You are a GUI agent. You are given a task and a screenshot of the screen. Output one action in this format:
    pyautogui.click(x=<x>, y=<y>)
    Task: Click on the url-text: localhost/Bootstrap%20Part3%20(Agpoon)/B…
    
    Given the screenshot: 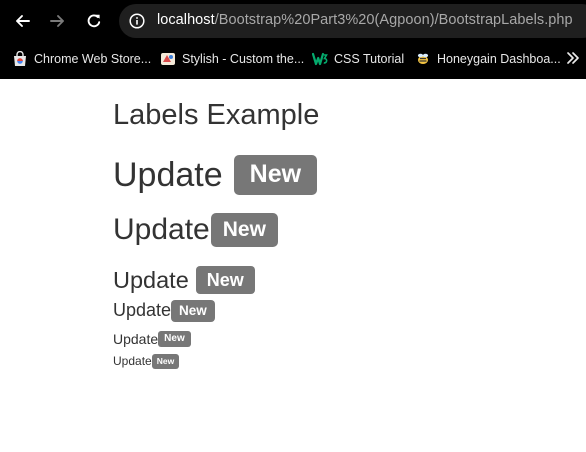 What is the action you would take?
    pyautogui.click(x=365, y=20)
    